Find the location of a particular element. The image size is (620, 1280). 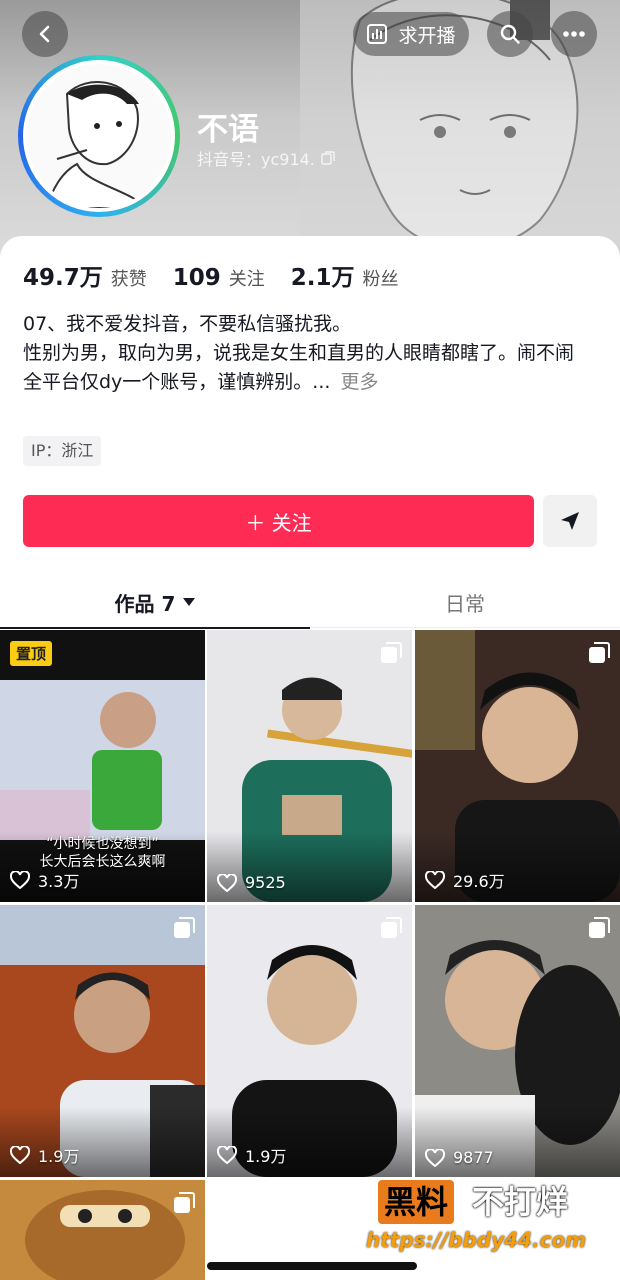

post-likes: 3.3万 is located at coordinates (44, 880).